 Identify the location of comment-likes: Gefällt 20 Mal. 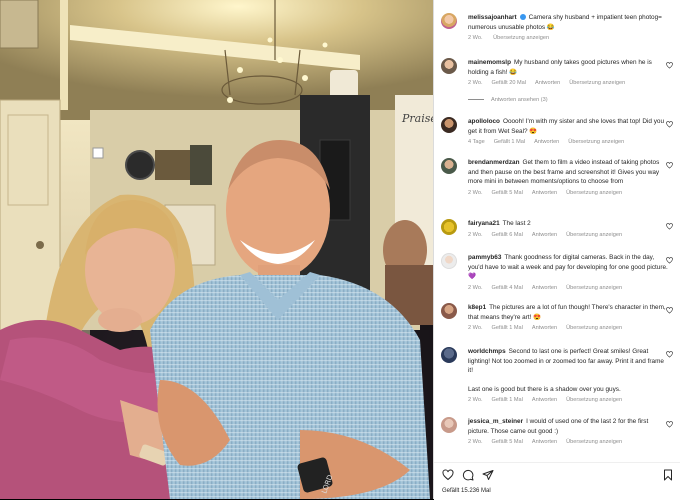
(509, 83).